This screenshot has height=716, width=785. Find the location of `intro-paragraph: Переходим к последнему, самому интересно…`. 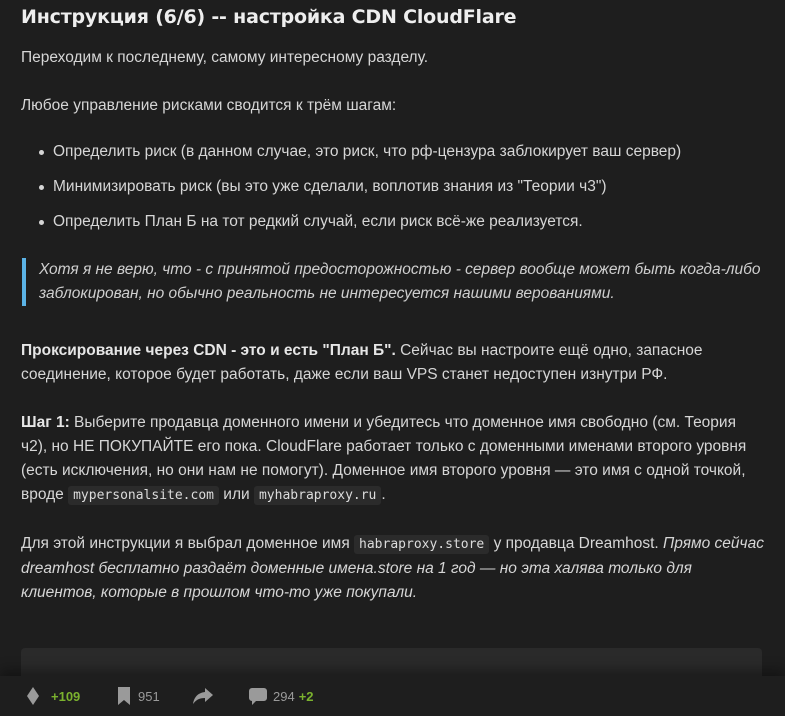

intro-paragraph: Переходим к последнему, самому интересно… is located at coordinates (225, 57).